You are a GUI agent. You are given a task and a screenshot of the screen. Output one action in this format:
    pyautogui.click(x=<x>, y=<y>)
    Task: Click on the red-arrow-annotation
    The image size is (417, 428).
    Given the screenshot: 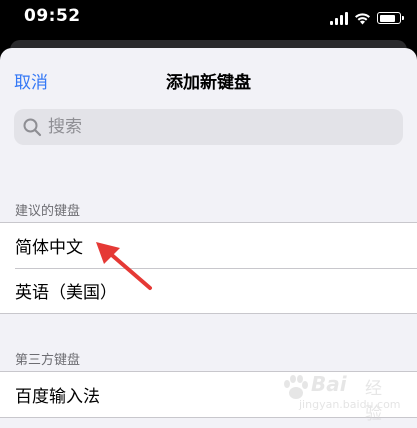 What is the action you would take?
    pyautogui.click(x=124, y=266)
    